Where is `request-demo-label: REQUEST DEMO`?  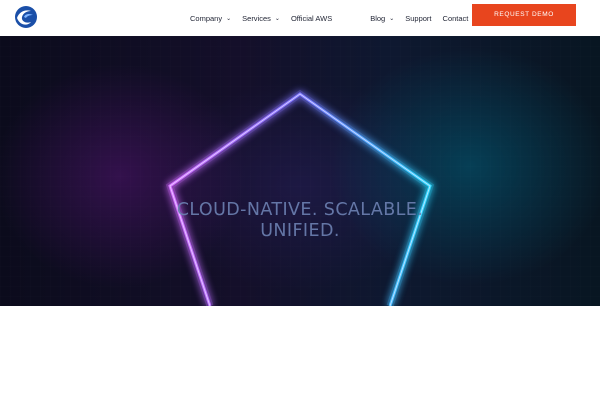
request-demo-label: REQUEST DEMO is located at coordinates (524, 14).